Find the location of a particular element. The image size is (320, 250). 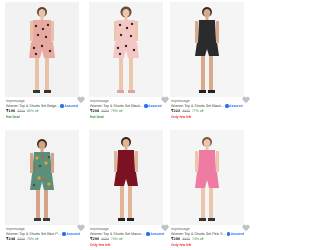

price-row: ₹196 ₹999 80% off is located at coordinates (43, 111).